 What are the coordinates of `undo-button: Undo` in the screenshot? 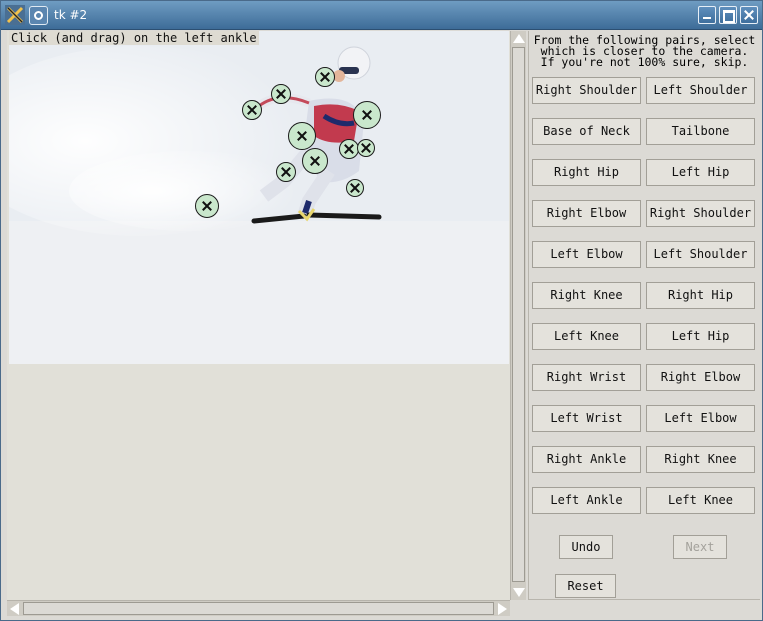 It's located at (586, 547).